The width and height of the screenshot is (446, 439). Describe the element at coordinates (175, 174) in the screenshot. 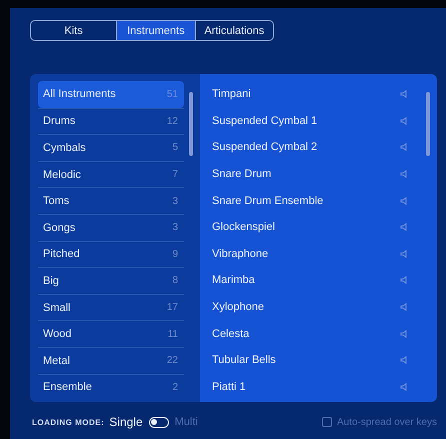

I see `item-count: 7` at that location.